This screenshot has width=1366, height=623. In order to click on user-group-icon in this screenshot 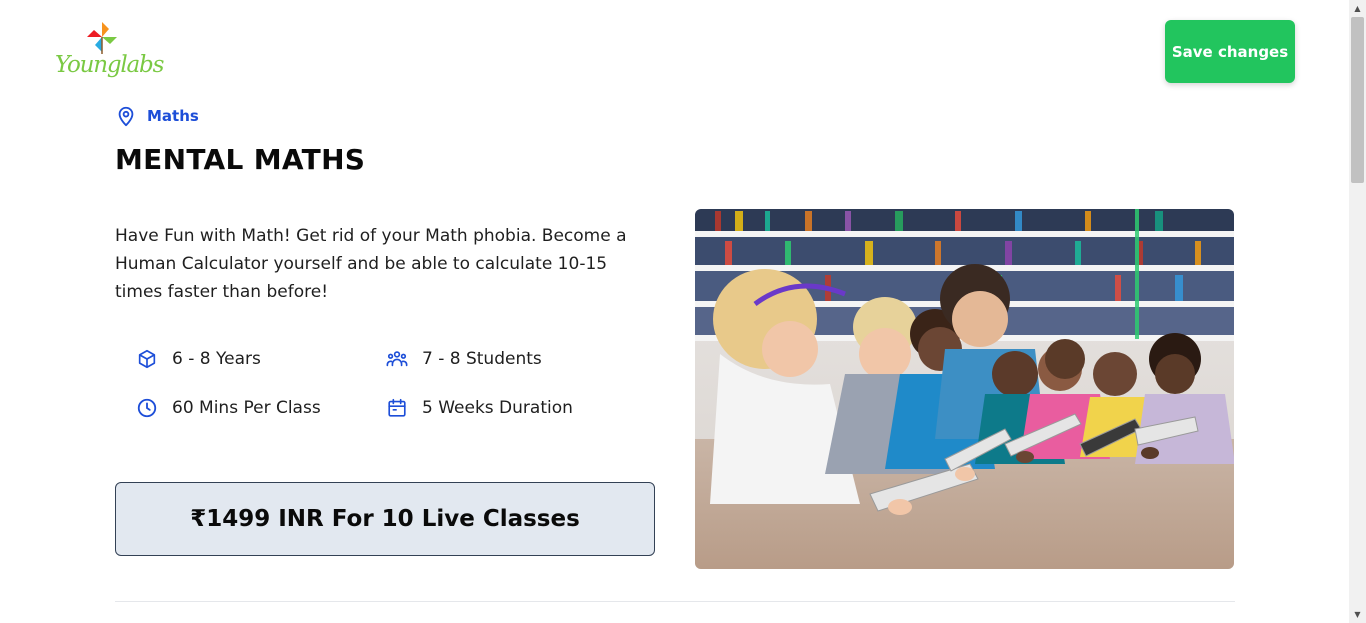, I will do `click(397, 359)`.